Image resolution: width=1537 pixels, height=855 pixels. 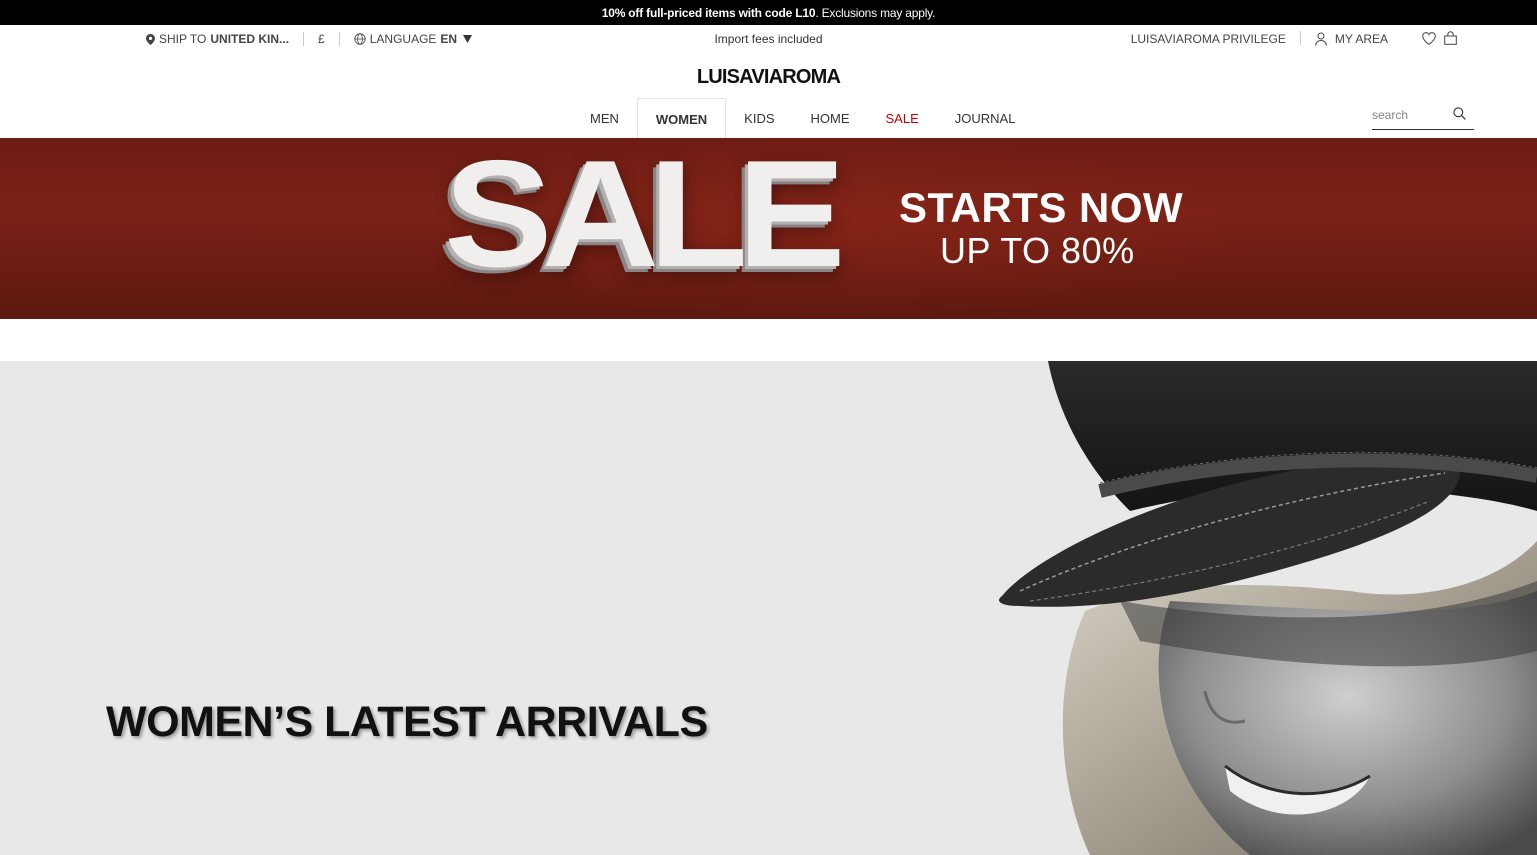 I want to click on nav-label: KIDS, so click(x=759, y=118).